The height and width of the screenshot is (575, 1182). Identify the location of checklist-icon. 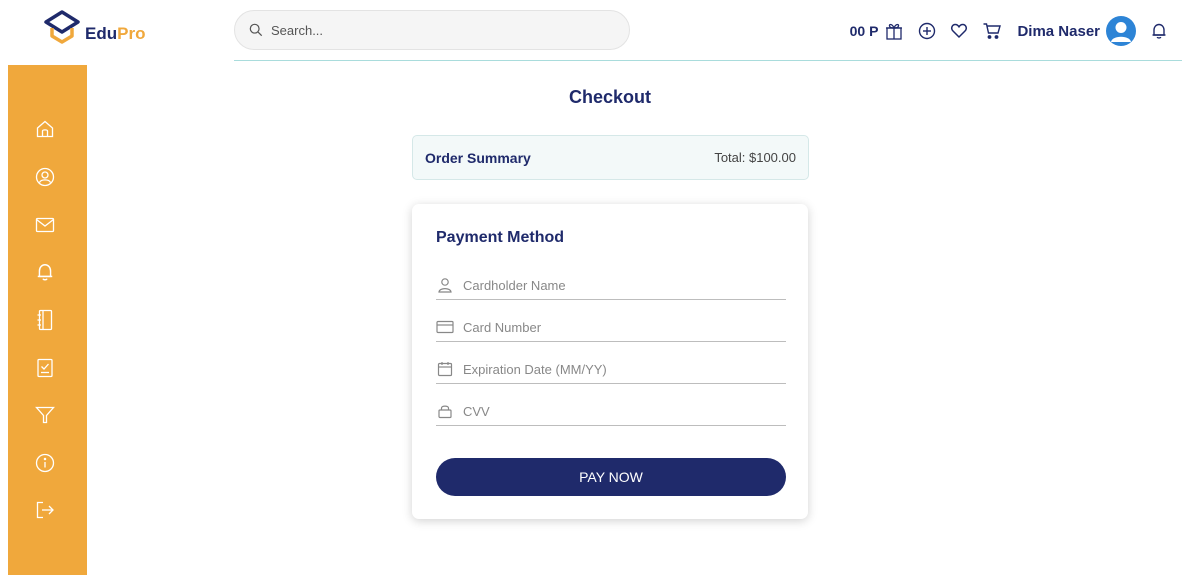
(45, 368).